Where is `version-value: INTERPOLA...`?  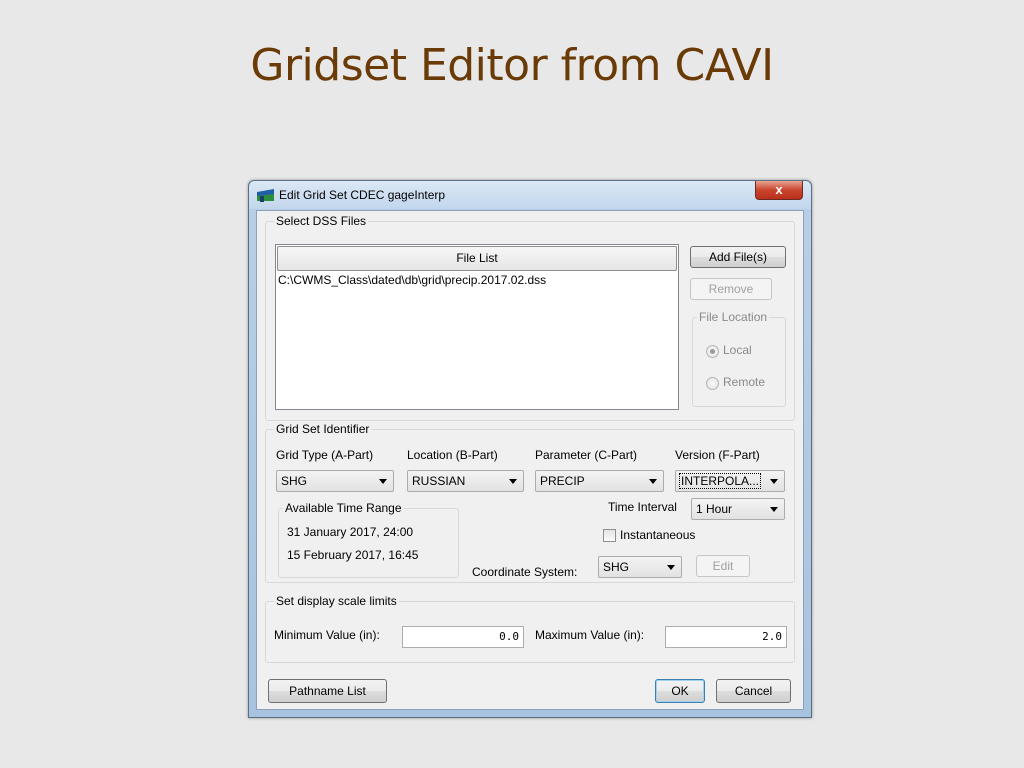 version-value: INTERPOLA... is located at coordinates (720, 481).